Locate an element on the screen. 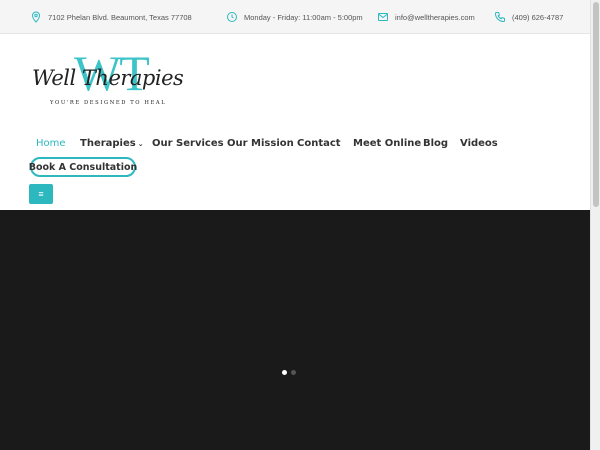 The width and height of the screenshot is (600, 450). nav-item-videos: Videos is located at coordinates (479, 143).